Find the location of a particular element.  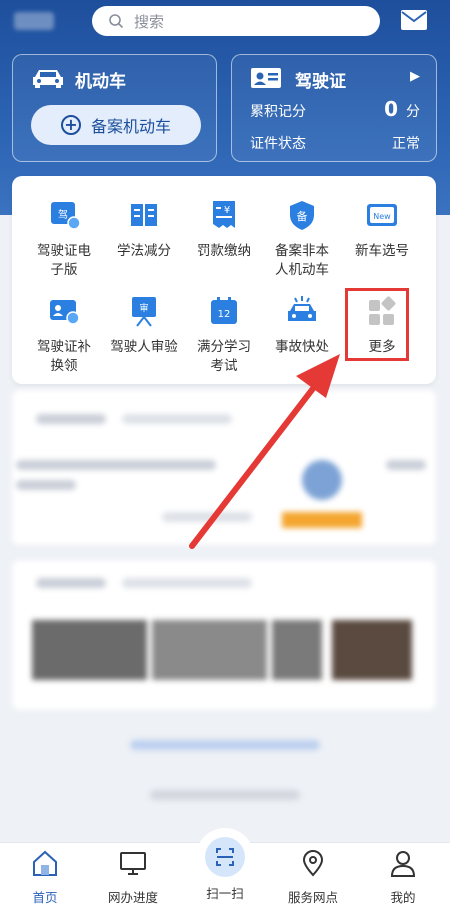

more-highlight-box is located at coordinates (377, 324).